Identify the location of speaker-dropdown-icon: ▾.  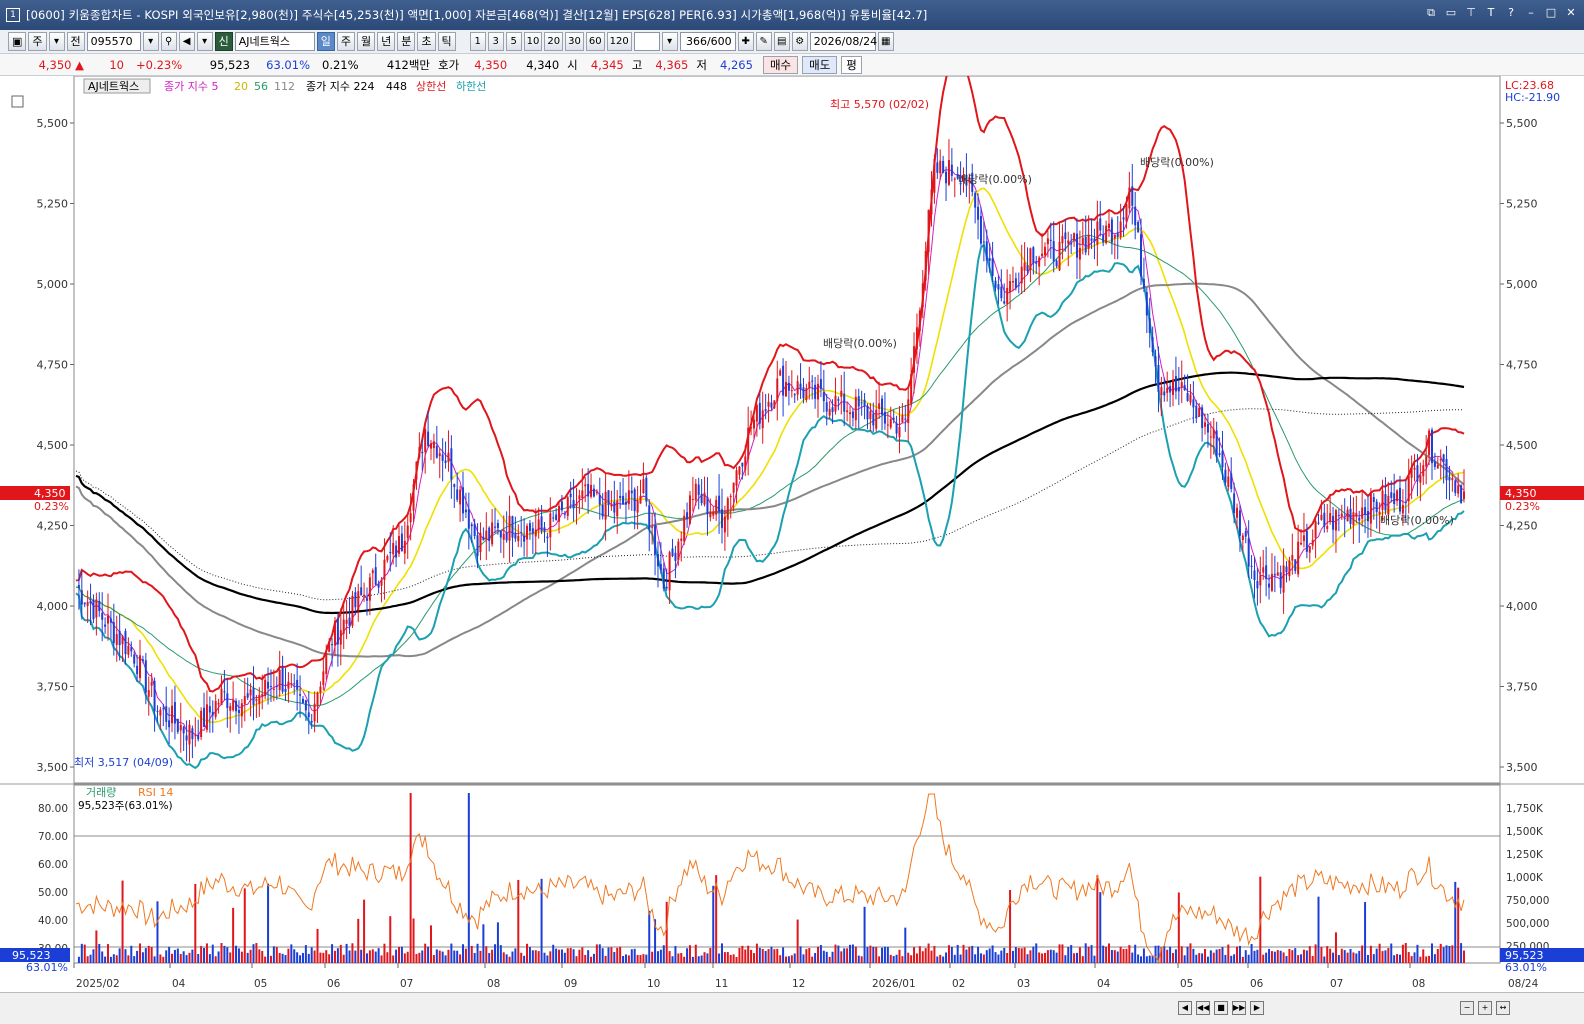
(204, 41).